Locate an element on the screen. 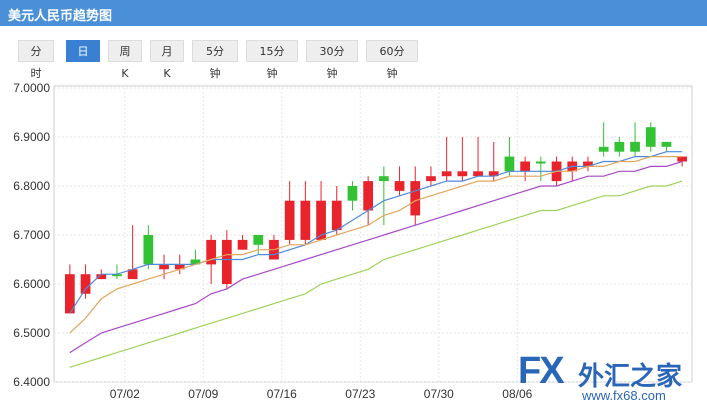 Image resolution: width=707 pixels, height=408 pixels. x-tick-label: 07/02 is located at coordinates (125, 394).